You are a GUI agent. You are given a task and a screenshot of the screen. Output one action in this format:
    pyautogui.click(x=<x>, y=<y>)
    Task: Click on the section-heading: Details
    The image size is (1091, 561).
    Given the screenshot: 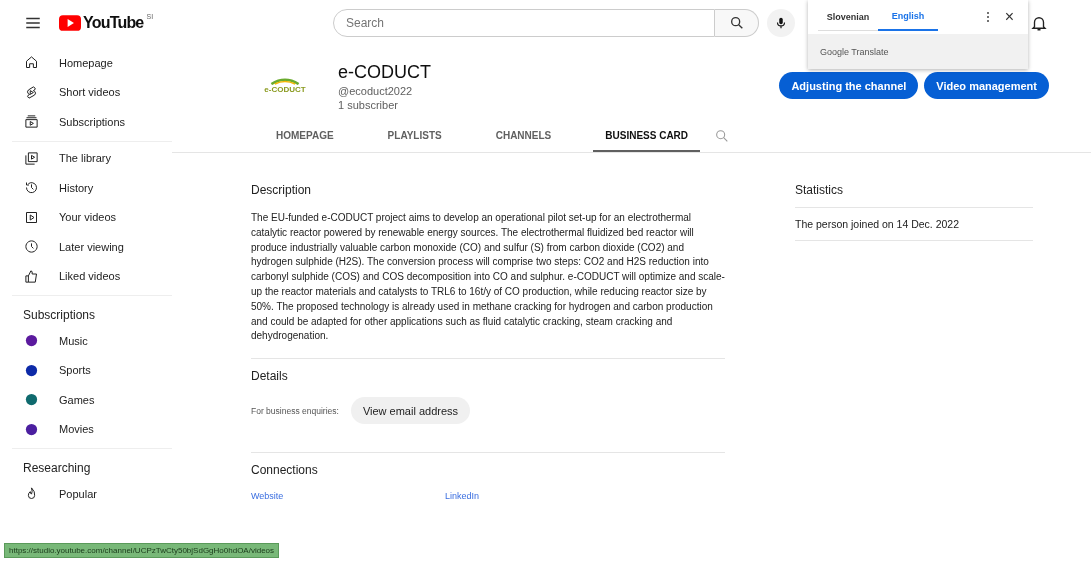 What is the action you would take?
    pyautogui.click(x=270, y=376)
    